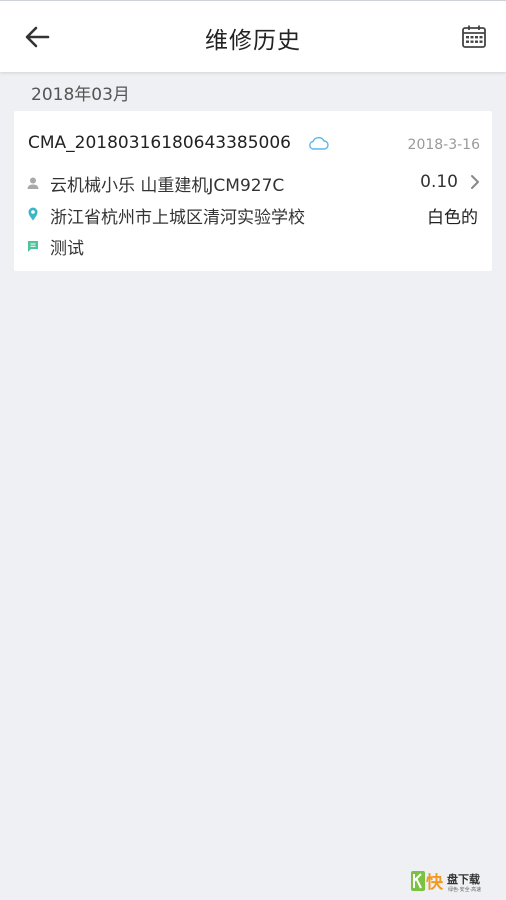  What do you see at coordinates (443, 145) in the screenshot?
I see `record-date: 2018-3-16` at bounding box center [443, 145].